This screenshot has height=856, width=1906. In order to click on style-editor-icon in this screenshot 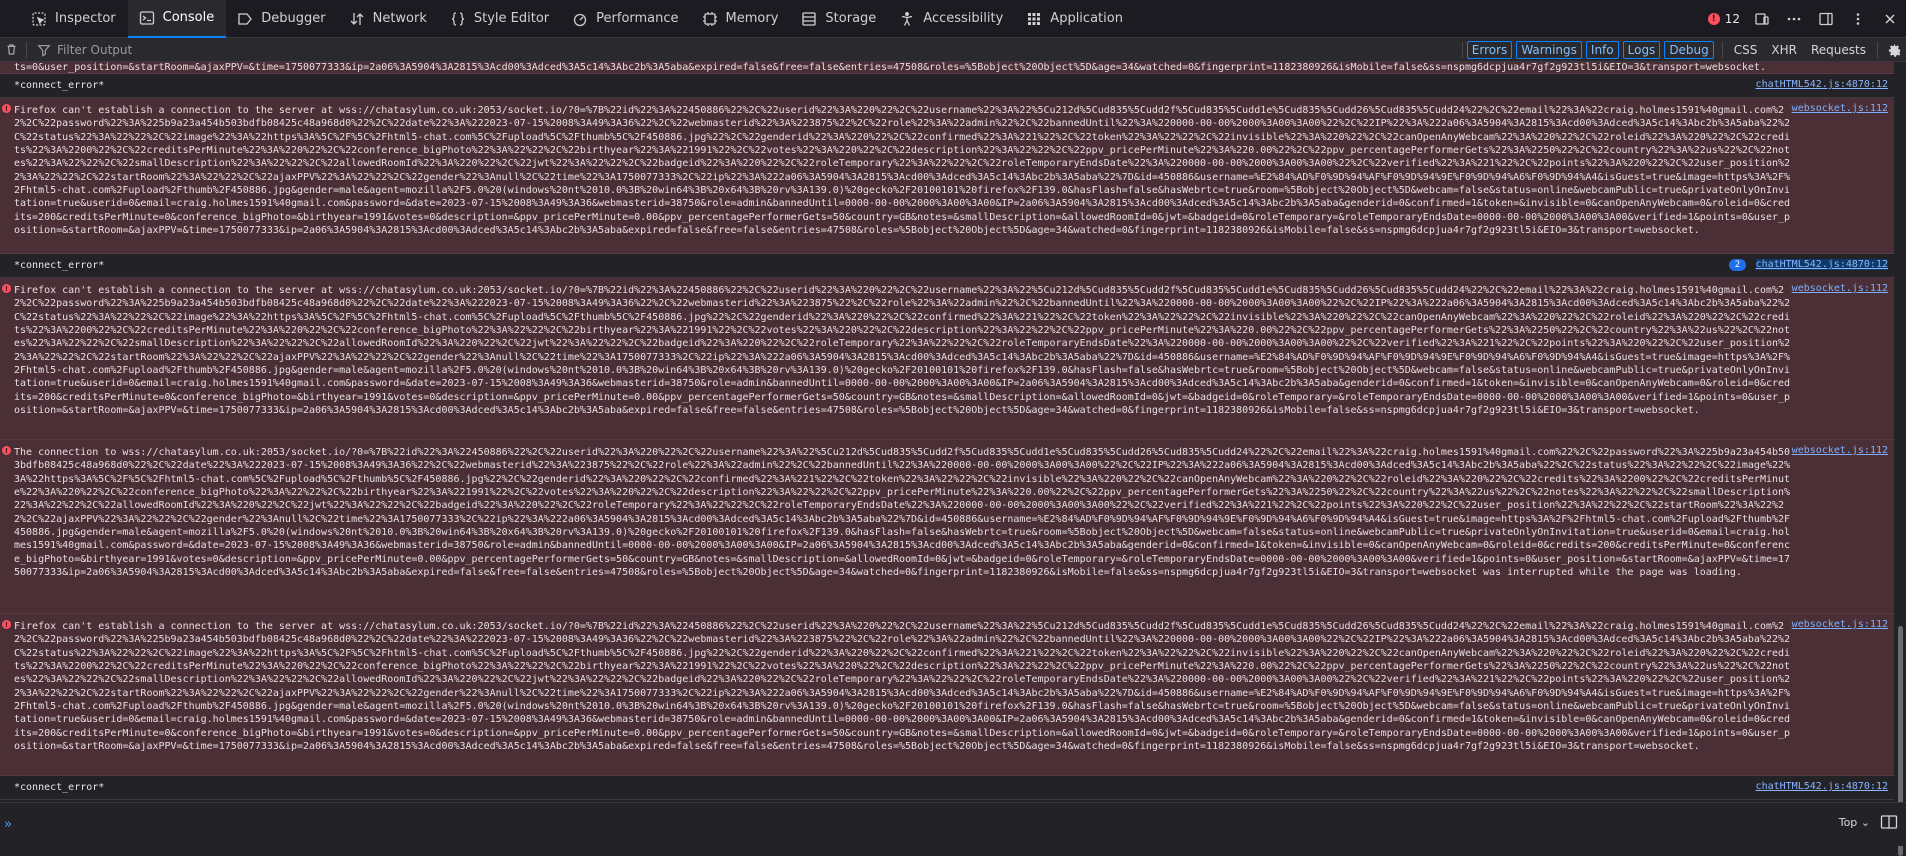, I will do `click(458, 19)`.